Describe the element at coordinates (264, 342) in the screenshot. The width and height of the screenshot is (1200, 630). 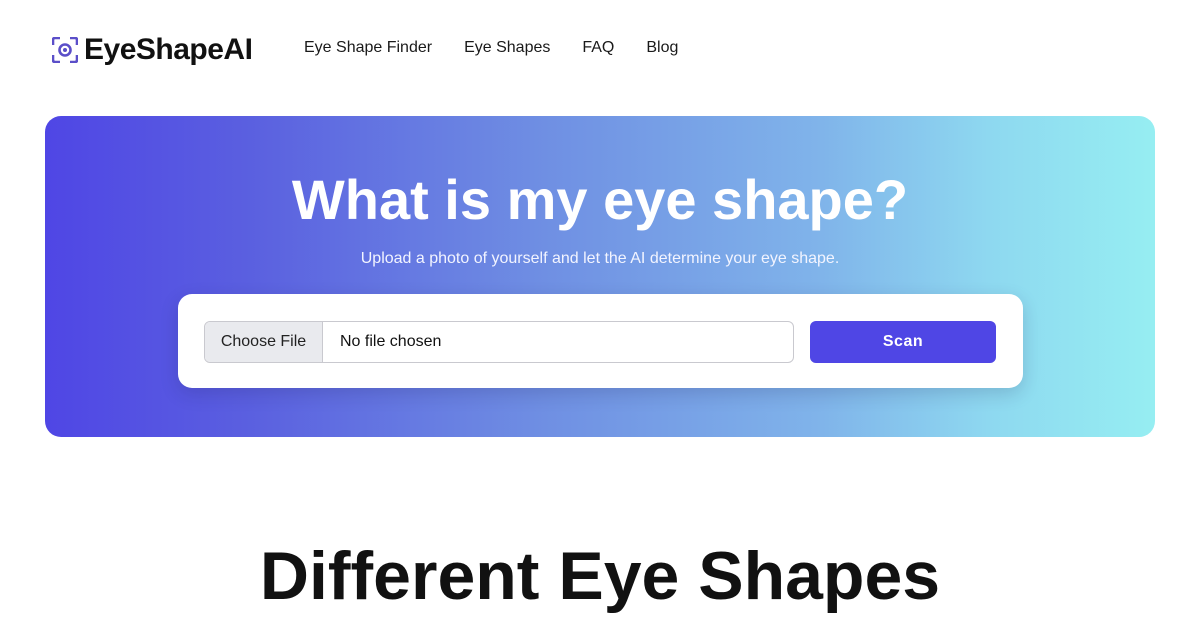
I see `choose-file-button: Choose File` at that location.